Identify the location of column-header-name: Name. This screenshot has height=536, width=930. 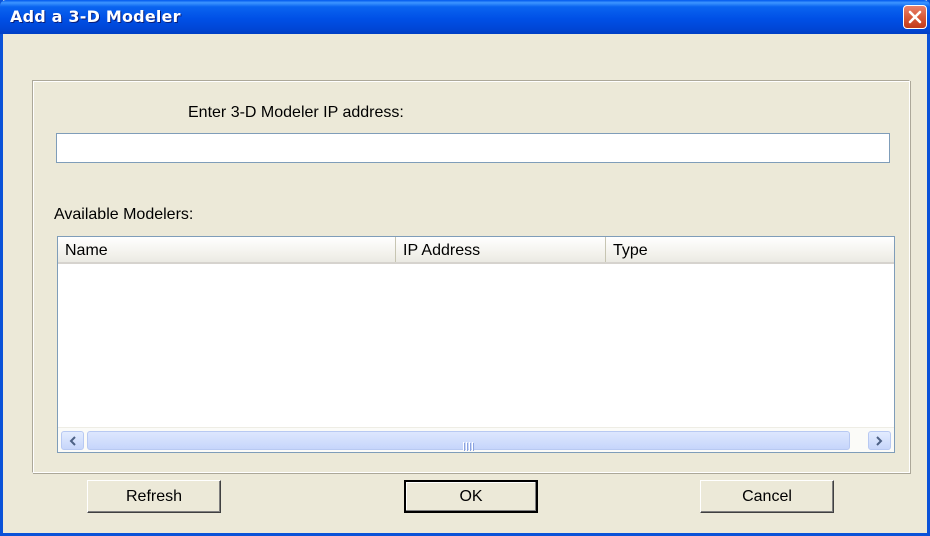
(227, 249).